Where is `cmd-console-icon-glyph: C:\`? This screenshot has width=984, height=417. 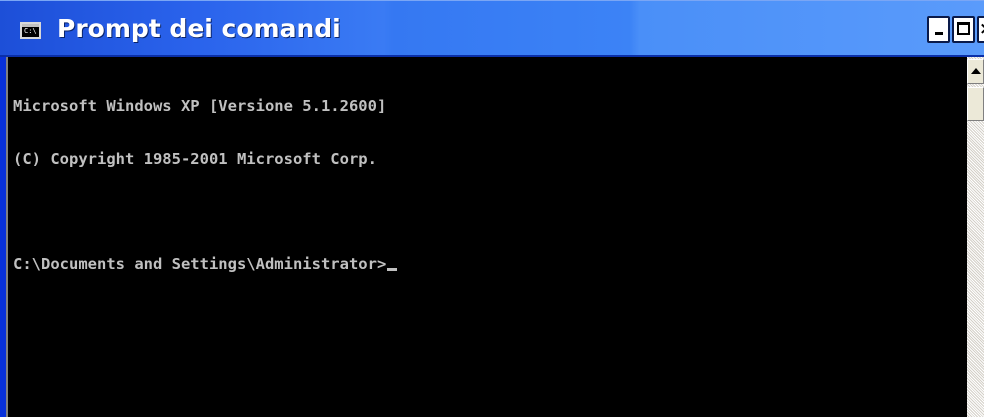
cmd-console-icon-glyph: C:\ is located at coordinates (30, 31).